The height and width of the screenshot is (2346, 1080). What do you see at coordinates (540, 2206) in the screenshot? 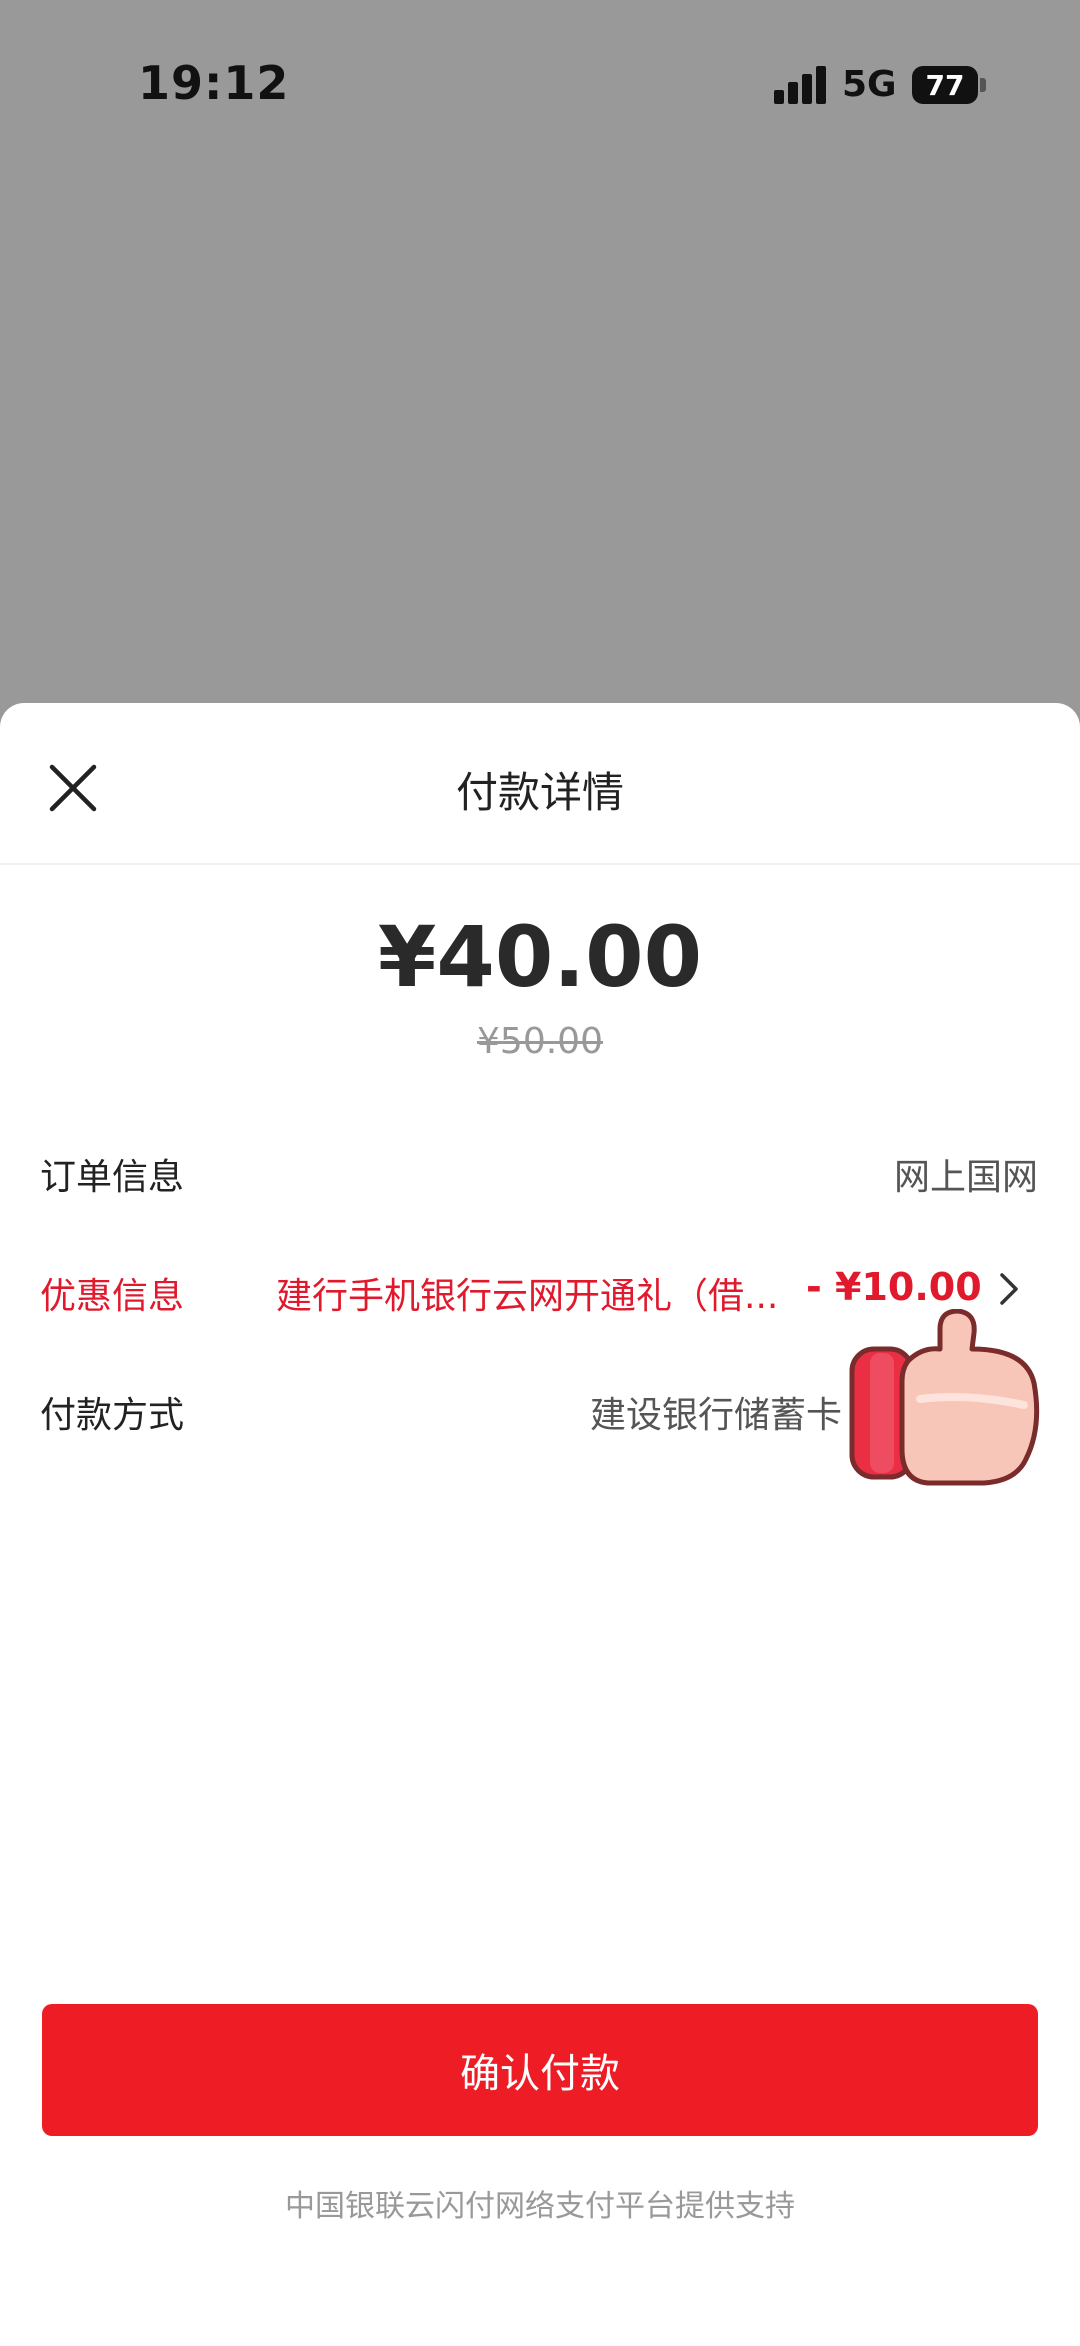
I see `provider-note: 中国银联云闪付网络支付平台提供支持` at bounding box center [540, 2206].